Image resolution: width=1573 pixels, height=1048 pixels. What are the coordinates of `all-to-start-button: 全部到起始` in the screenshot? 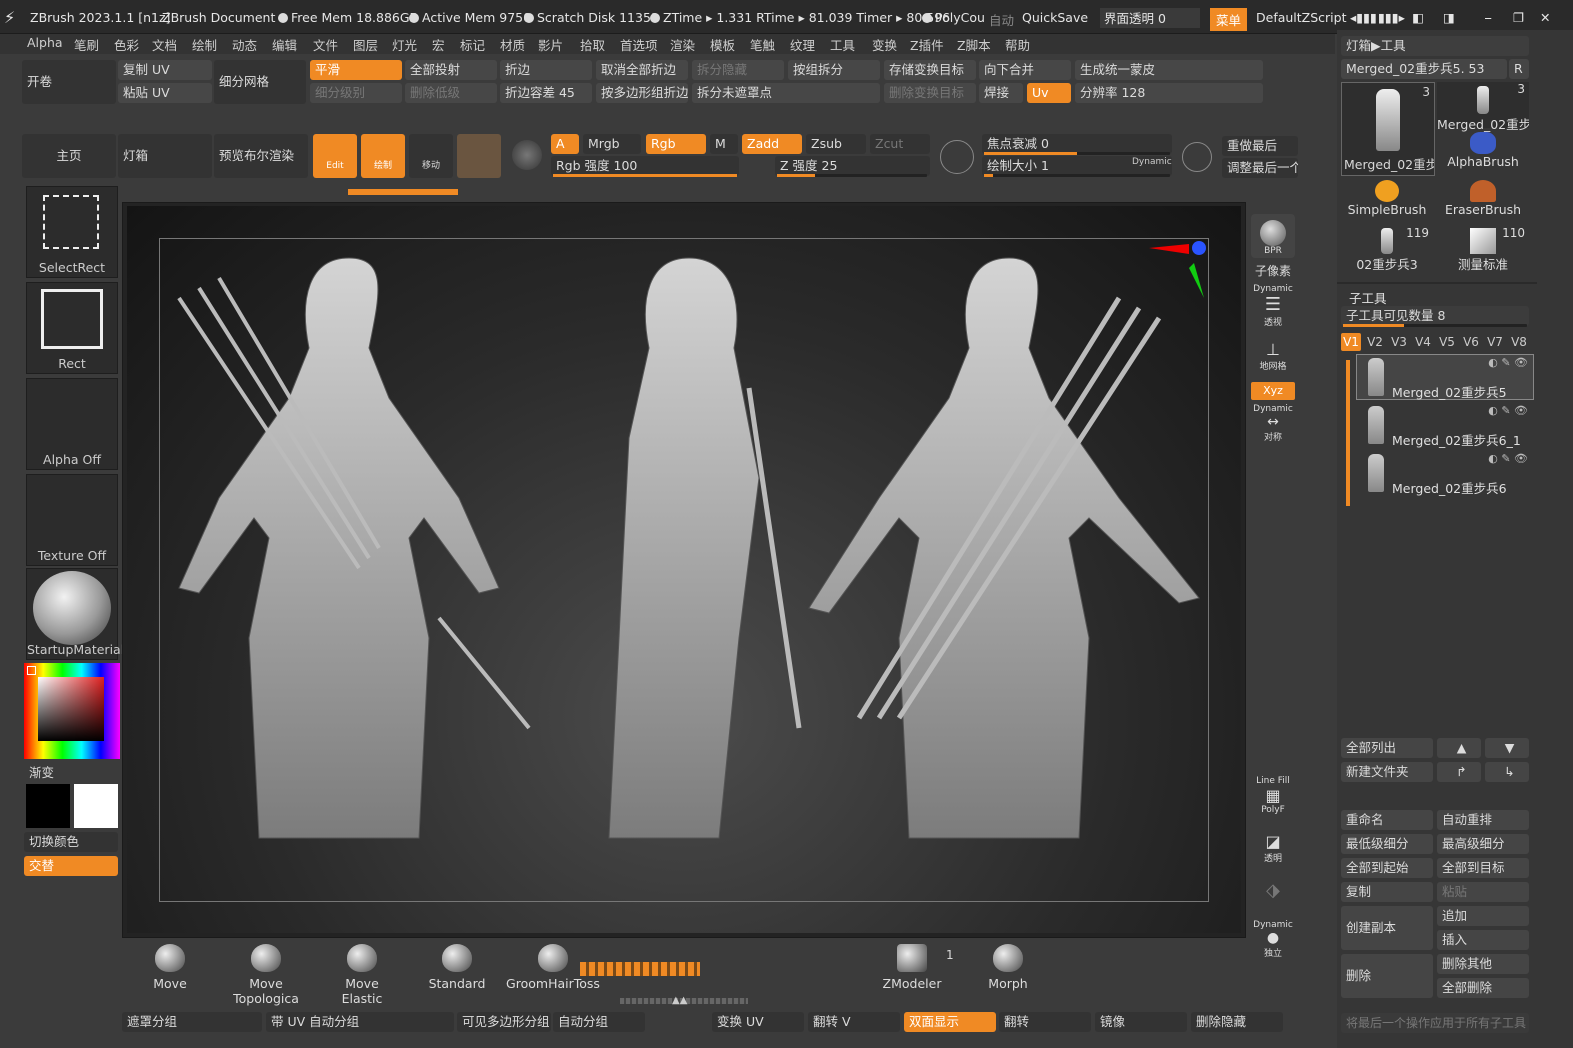 It's located at (1387, 868).